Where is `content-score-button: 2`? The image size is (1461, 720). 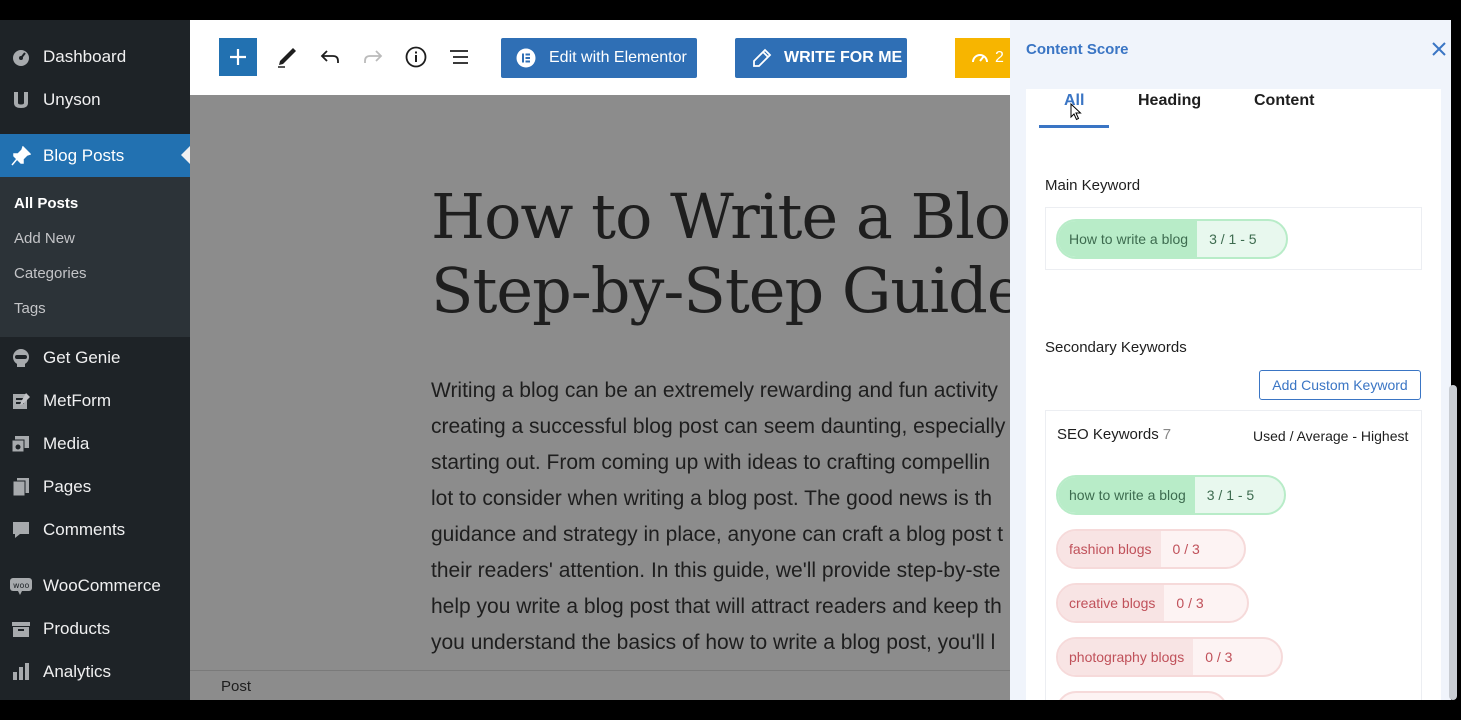
content-score-button: 2 is located at coordinates (982, 58).